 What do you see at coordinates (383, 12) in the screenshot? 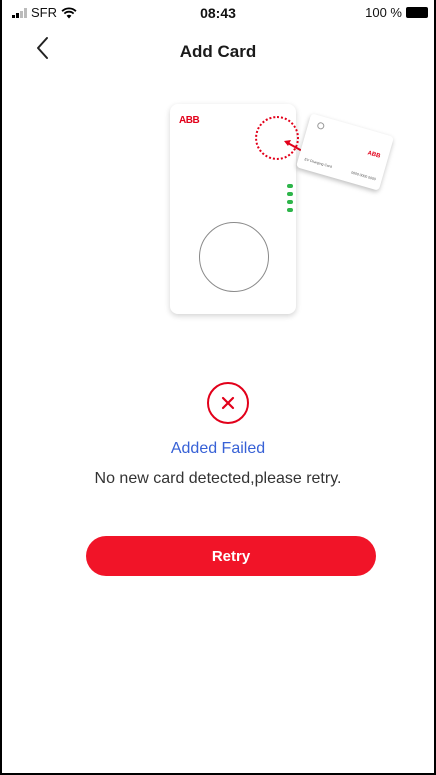
I see `battery-percent: 100 %` at bounding box center [383, 12].